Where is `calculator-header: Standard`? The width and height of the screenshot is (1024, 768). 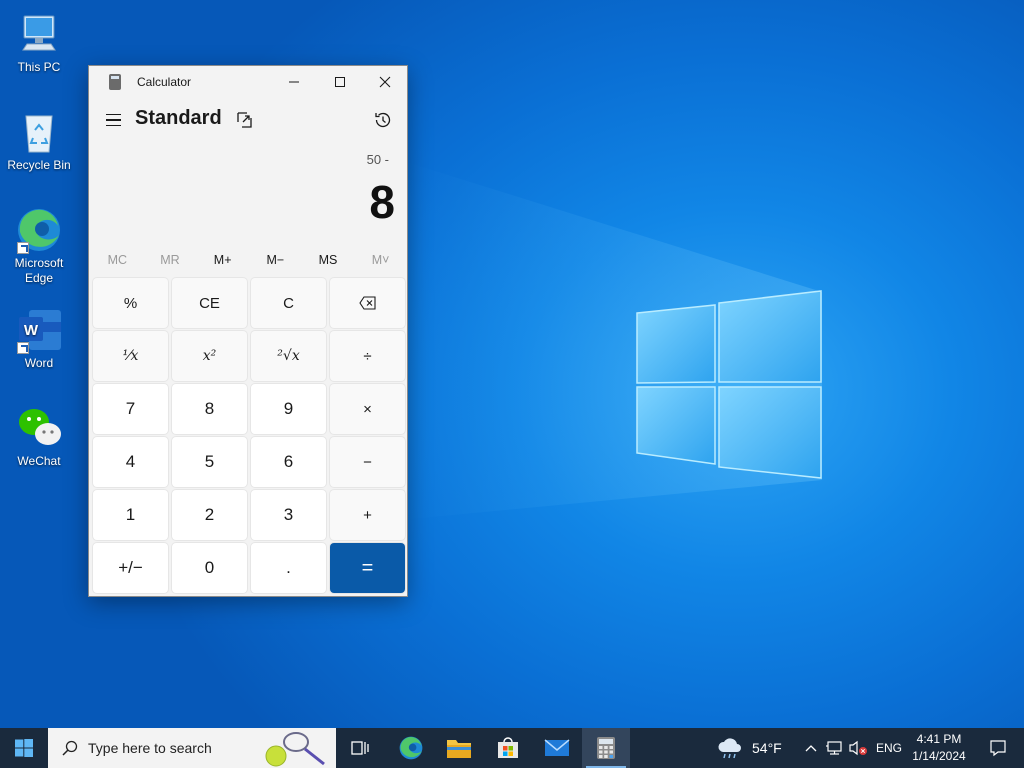 calculator-header: Standard is located at coordinates (248, 120).